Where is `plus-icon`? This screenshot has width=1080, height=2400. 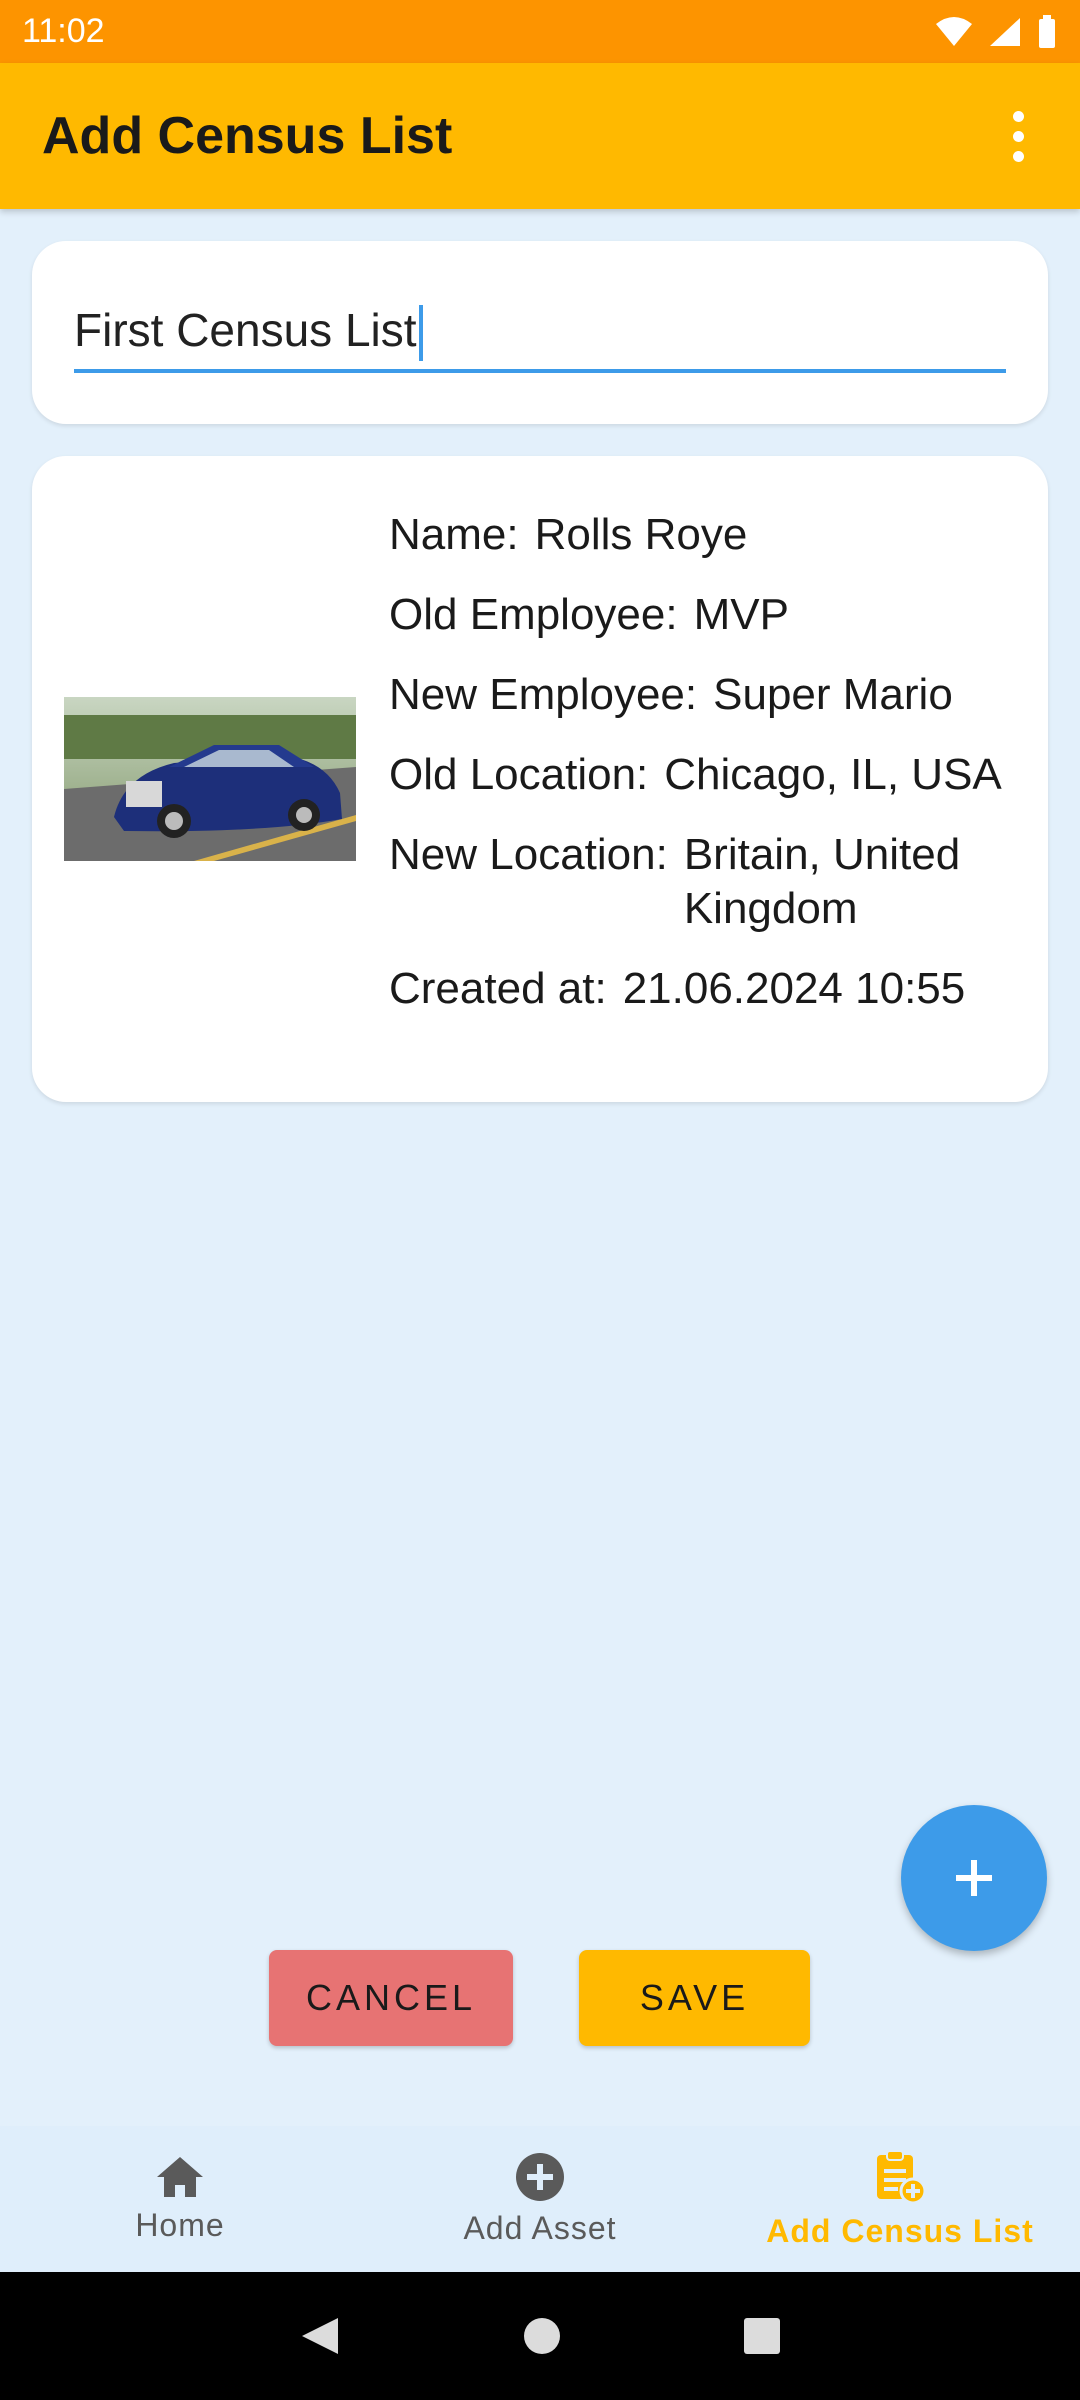
plus-icon is located at coordinates (974, 1878).